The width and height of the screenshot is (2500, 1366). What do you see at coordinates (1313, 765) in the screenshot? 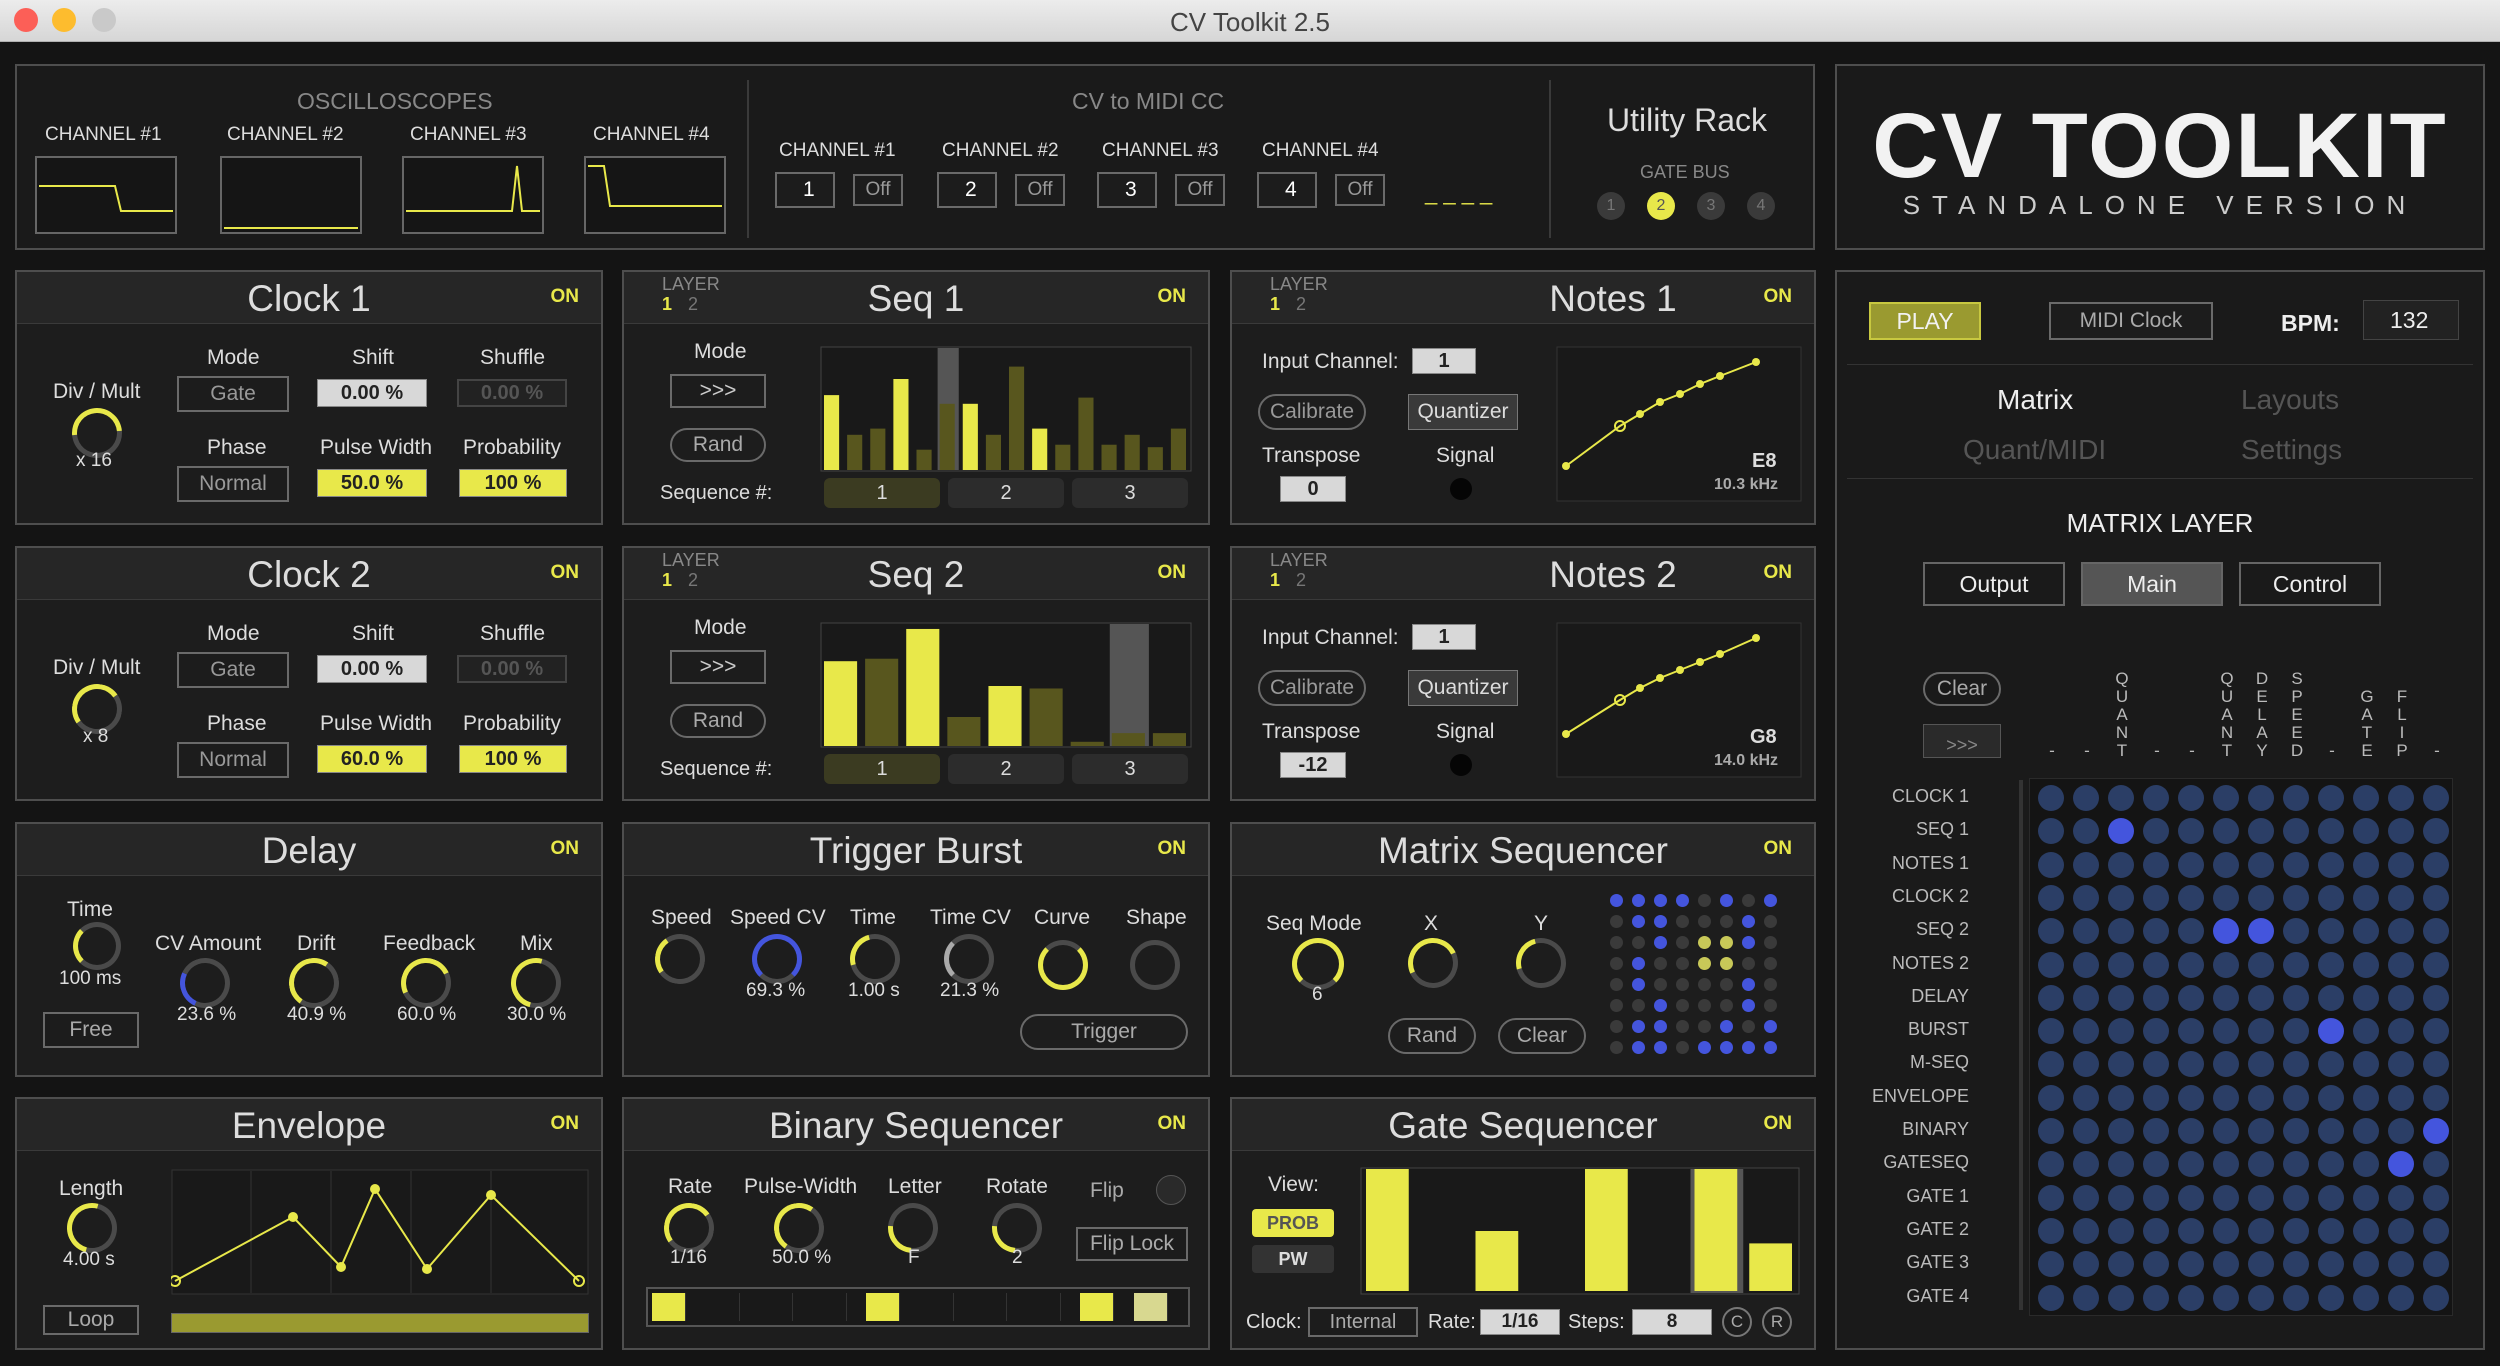
I see `notes2-transpose-value: -12` at bounding box center [1313, 765].